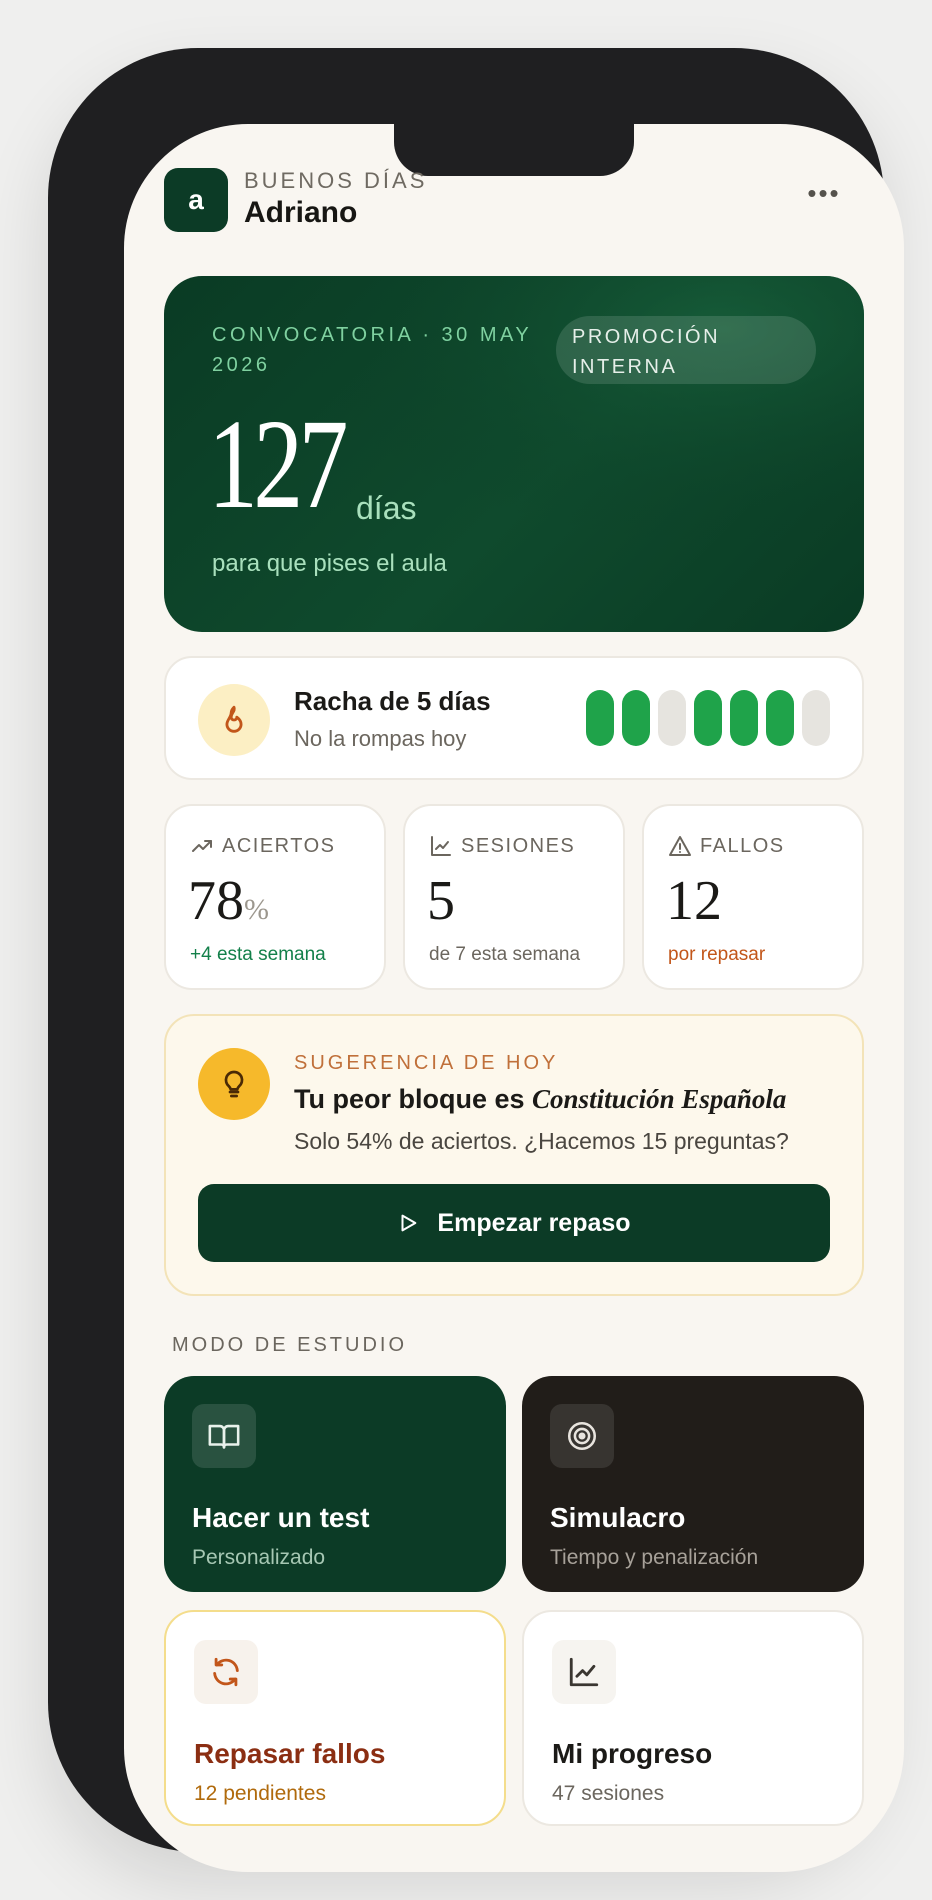  Describe the element at coordinates (426, 1063) in the screenshot. I see `suggestion-label: SUGERENCIA DE HOY` at that location.